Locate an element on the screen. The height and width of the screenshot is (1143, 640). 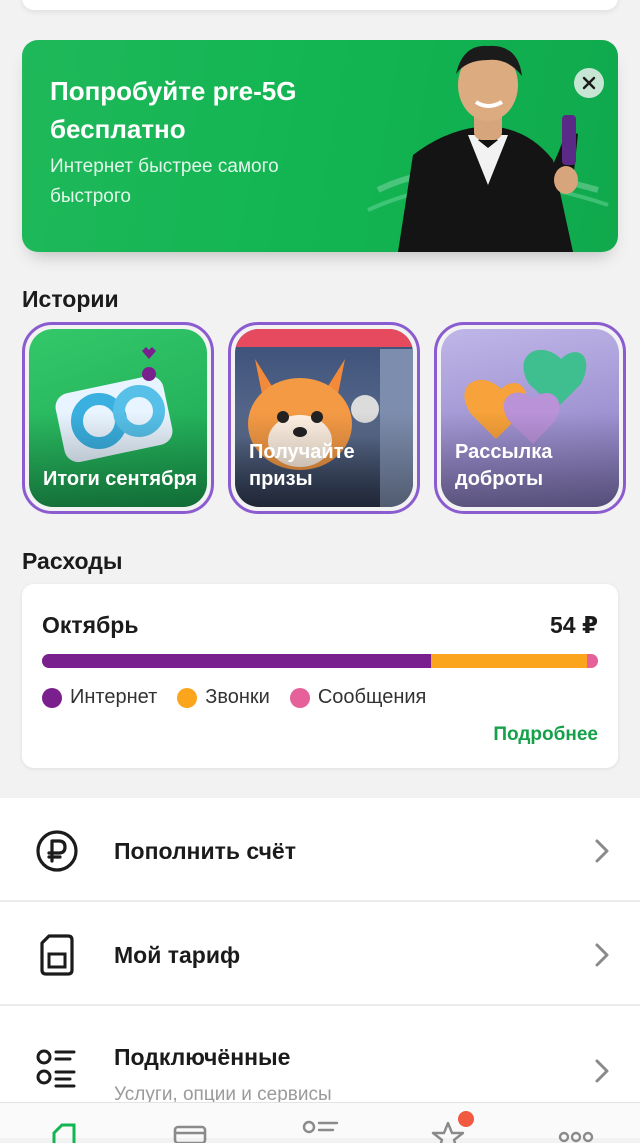
menu-item-label: Мой тариф is located at coordinates (177, 955).